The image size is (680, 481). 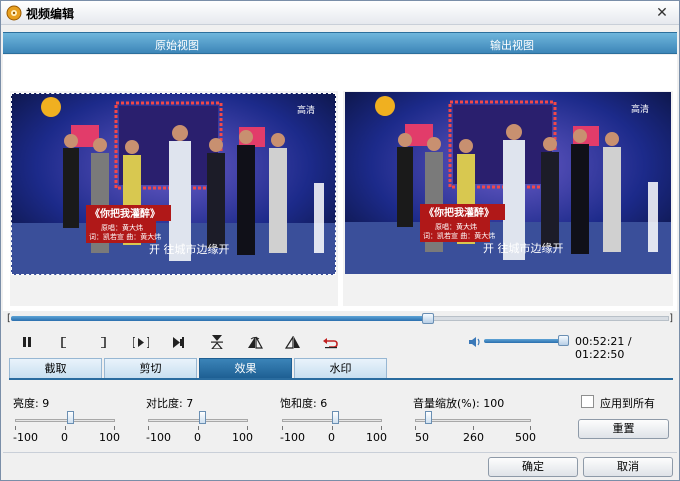 I want to click on brightness-handle, so click(x=70, y=417).